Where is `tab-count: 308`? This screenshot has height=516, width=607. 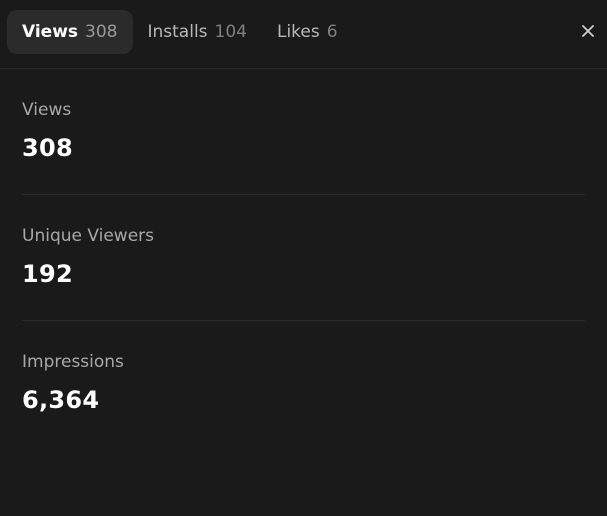 tab-count: 308 is located at coordinates (101, 32).